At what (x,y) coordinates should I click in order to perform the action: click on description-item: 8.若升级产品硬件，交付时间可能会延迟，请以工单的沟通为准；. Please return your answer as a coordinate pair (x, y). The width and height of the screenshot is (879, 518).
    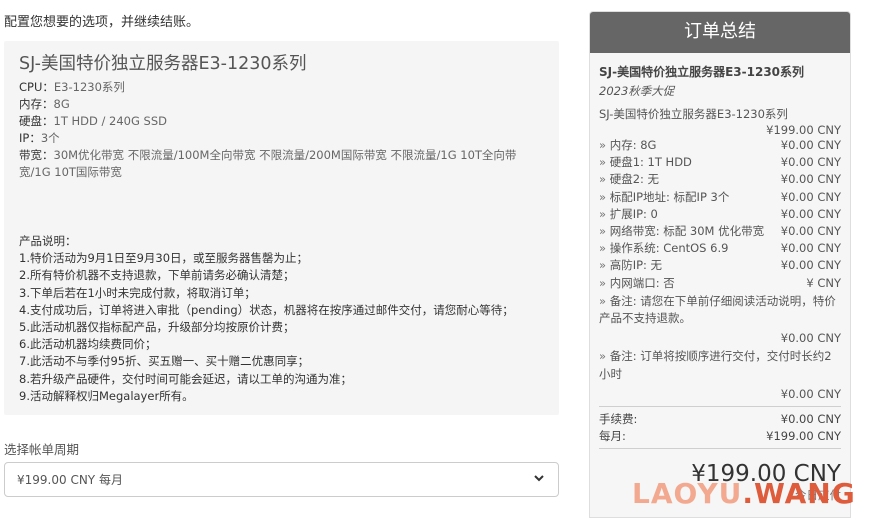
    Looking at the image, I should click on (185, 378).